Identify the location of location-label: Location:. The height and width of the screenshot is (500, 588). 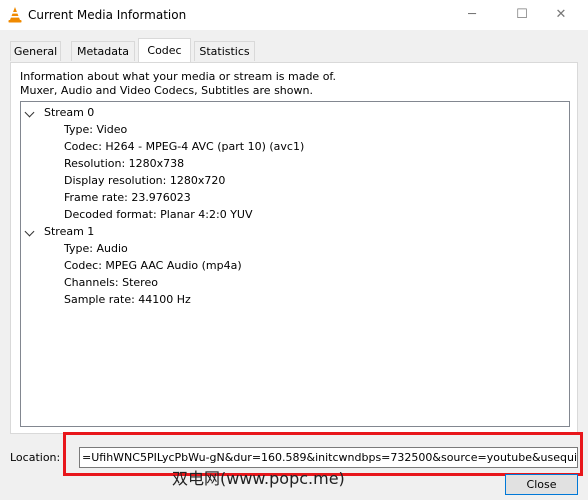
(35, 457).